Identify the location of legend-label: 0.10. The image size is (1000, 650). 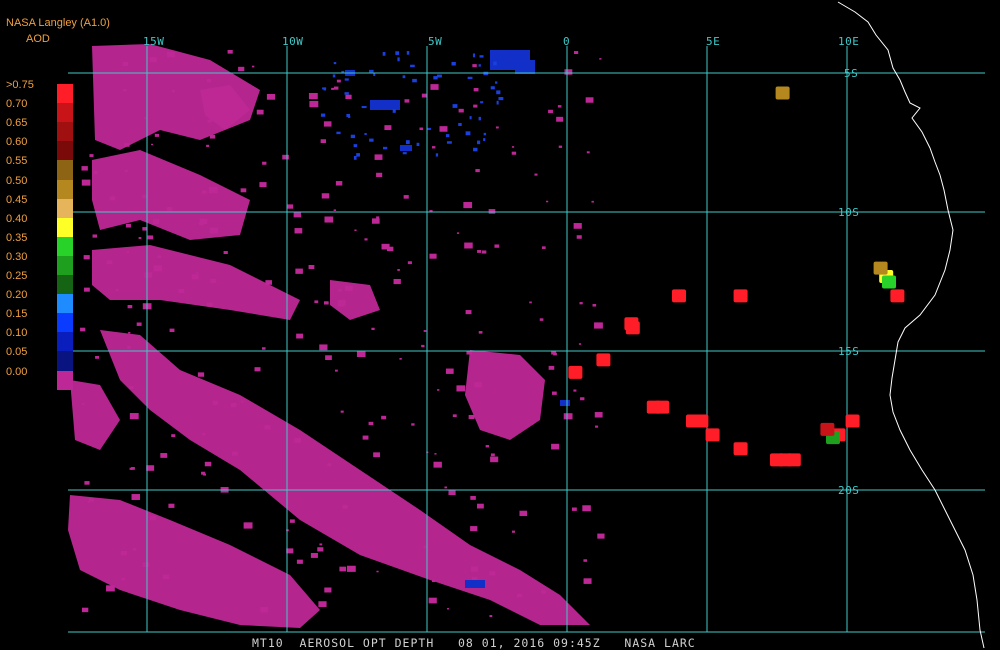
(17, 333).